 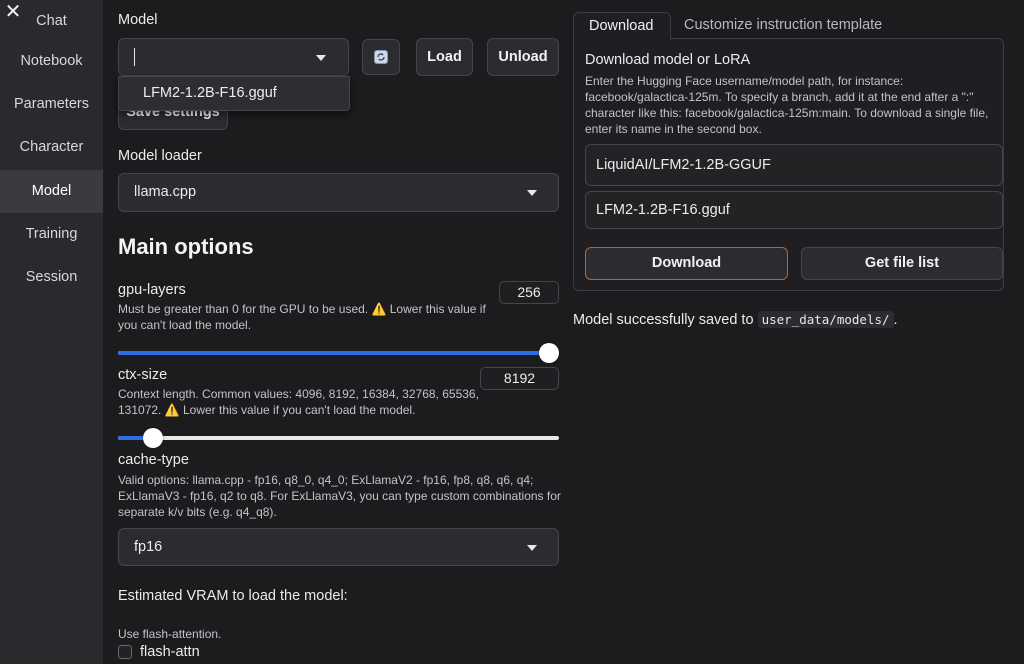 I want to click on nav-item-parameters: Parameters, so click(x=51, y=104).